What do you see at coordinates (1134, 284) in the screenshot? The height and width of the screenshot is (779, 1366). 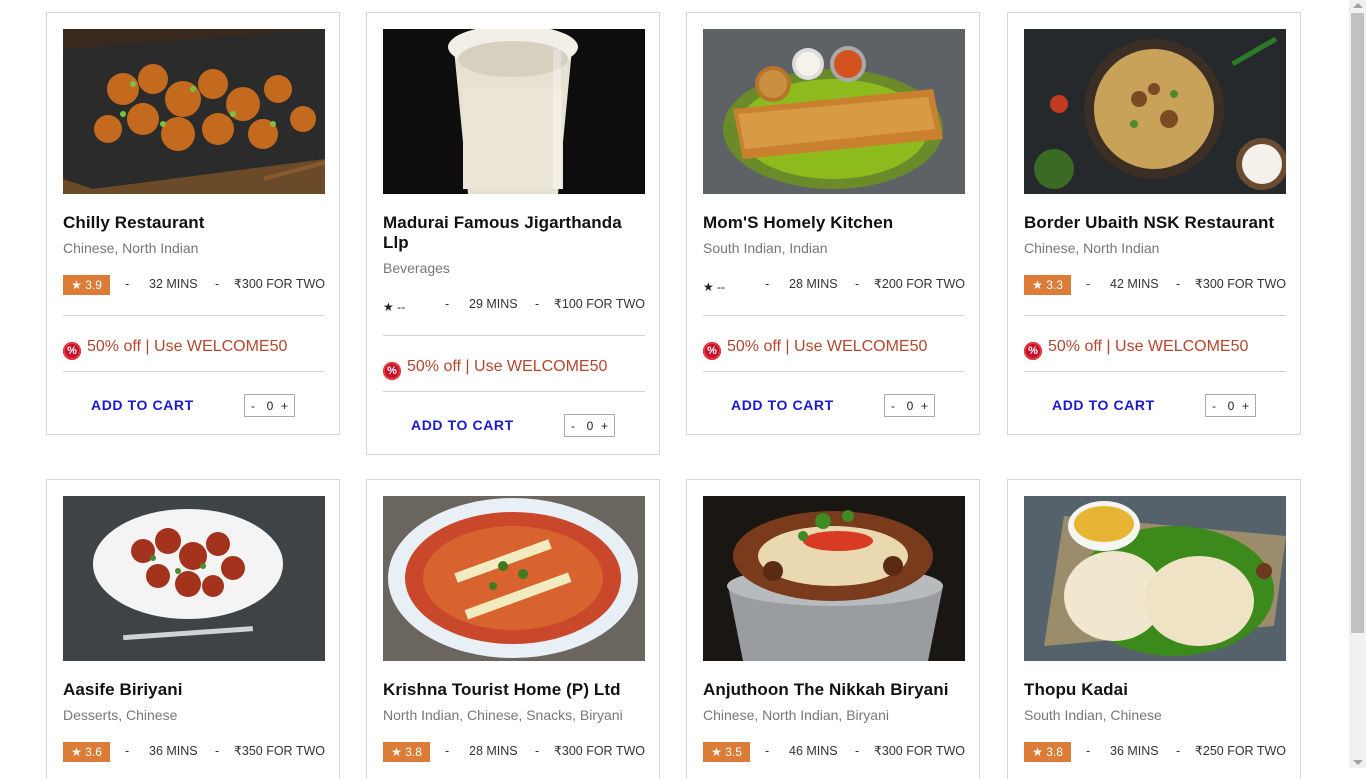 I see `delivery-time: 42 MINS` at bounding box center [1134, 284].